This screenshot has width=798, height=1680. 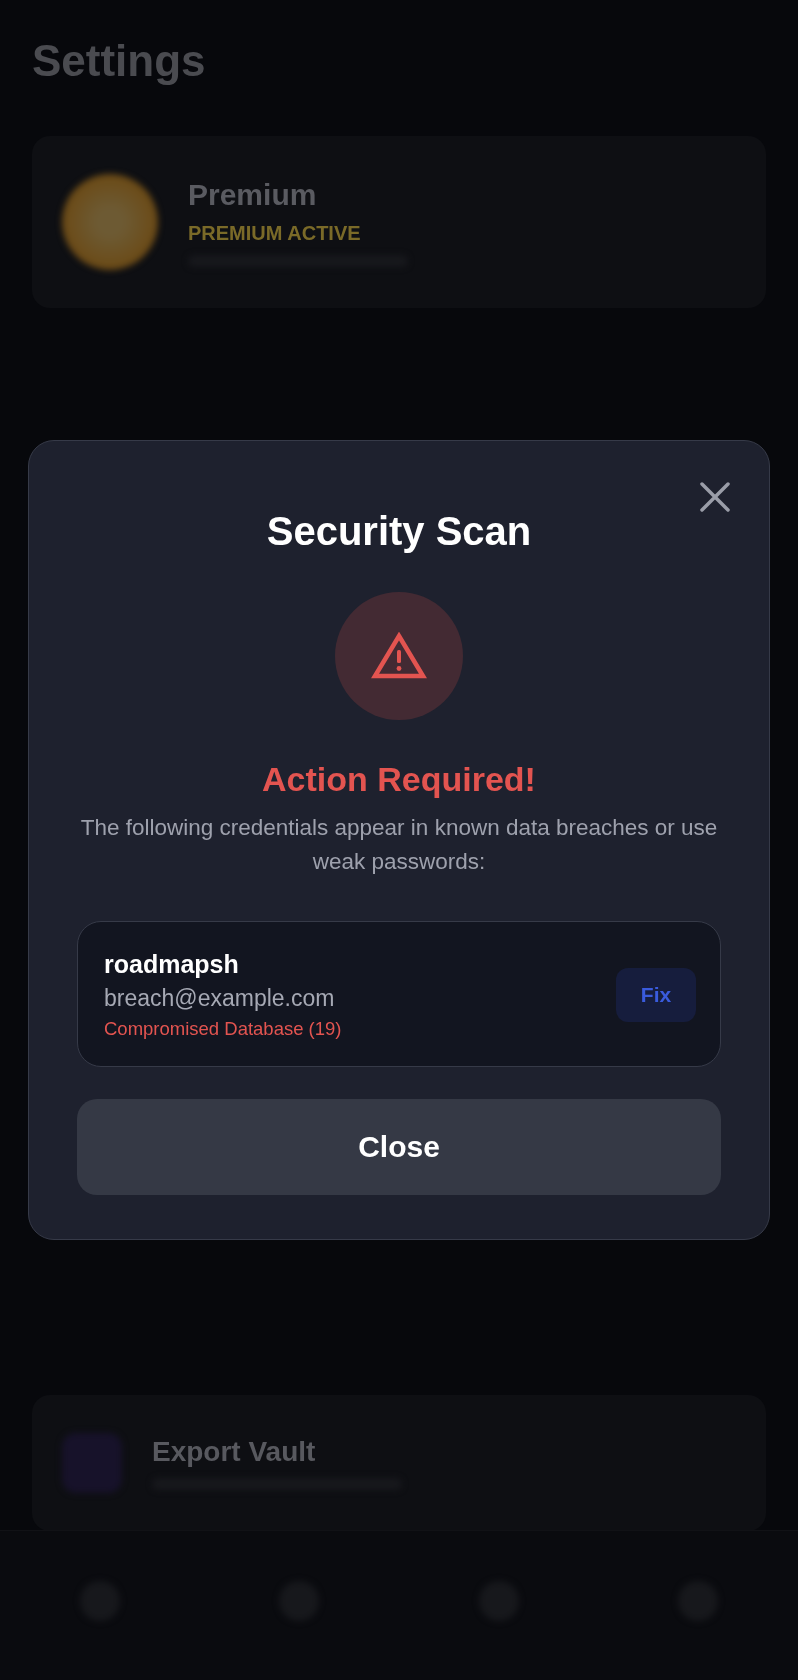 I want to click on export-vault-title: Export Vault, so click(x=277, y=1452).